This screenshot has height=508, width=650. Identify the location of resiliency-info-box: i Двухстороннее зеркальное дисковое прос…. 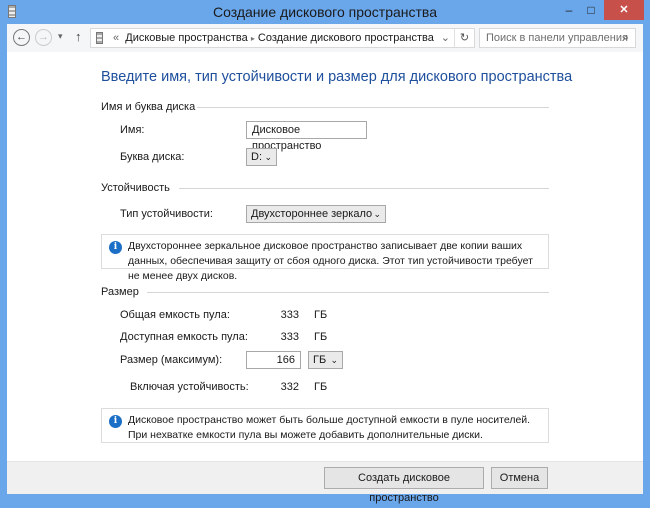
(325, 258).